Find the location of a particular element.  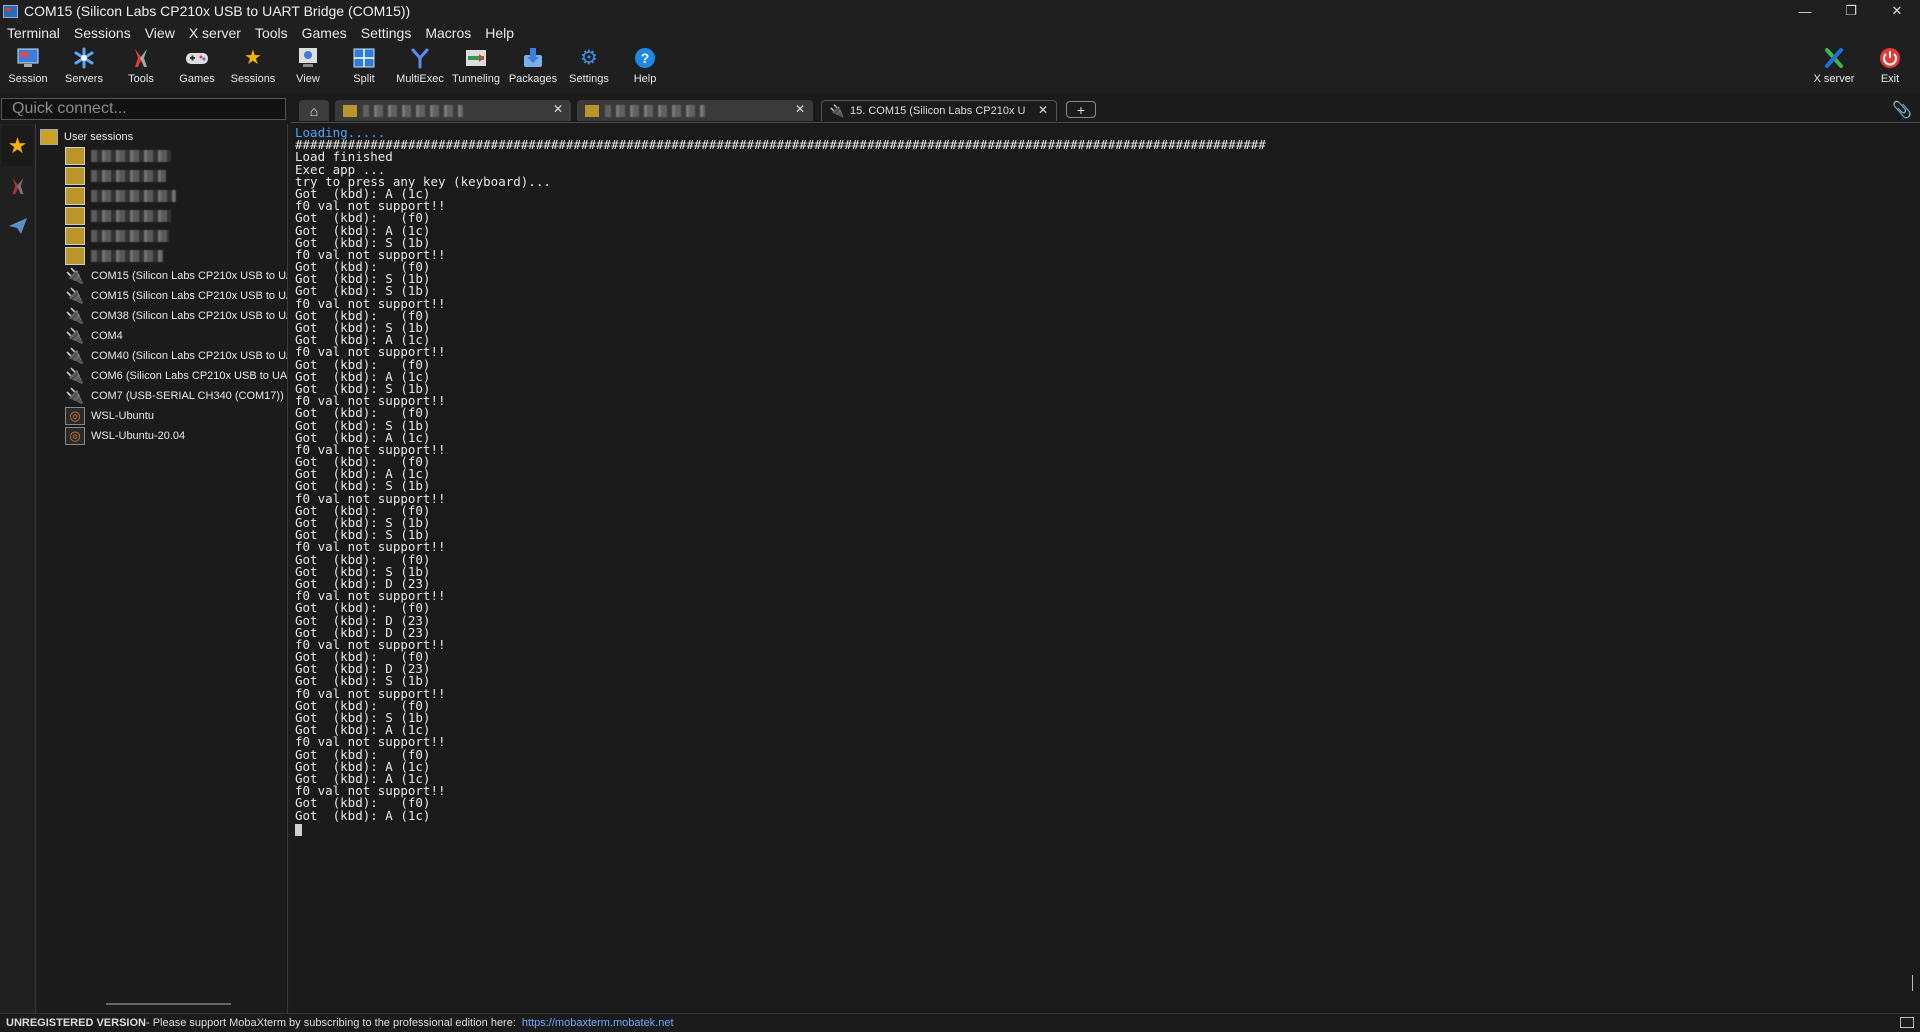

terminal-cursor is located at coordinates (298, 829).